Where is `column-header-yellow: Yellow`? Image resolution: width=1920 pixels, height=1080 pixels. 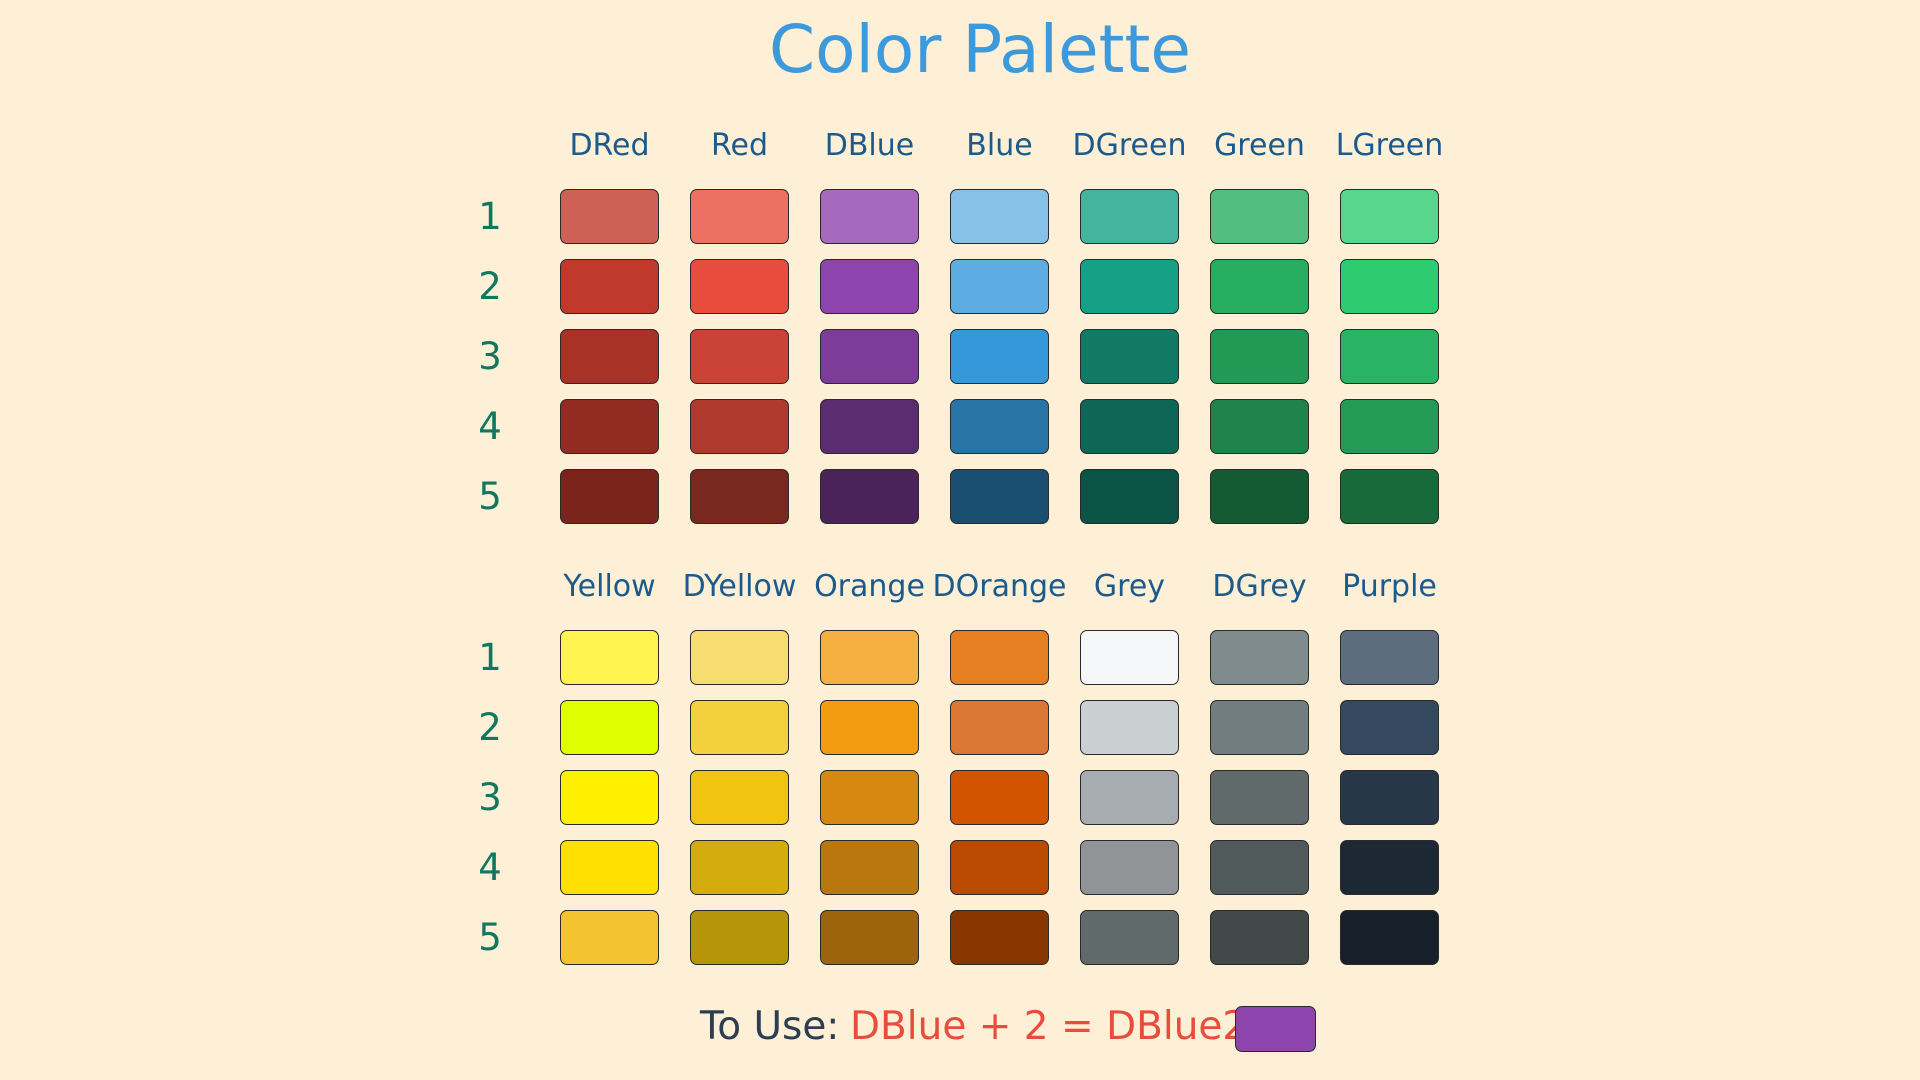 column-header-yellow: Yellow is located at coordinates (609, 586).